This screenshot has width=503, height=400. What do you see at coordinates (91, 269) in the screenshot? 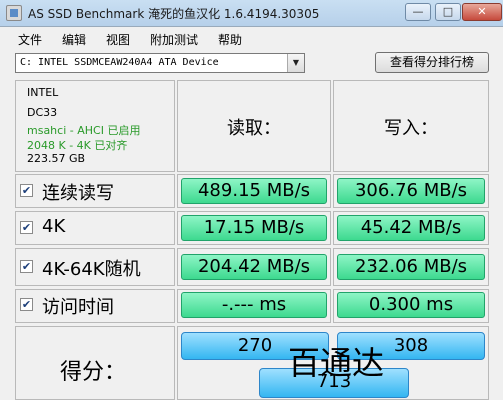
I see `4k64-label: 4K-64K随机` at bounding box center [91, 269].